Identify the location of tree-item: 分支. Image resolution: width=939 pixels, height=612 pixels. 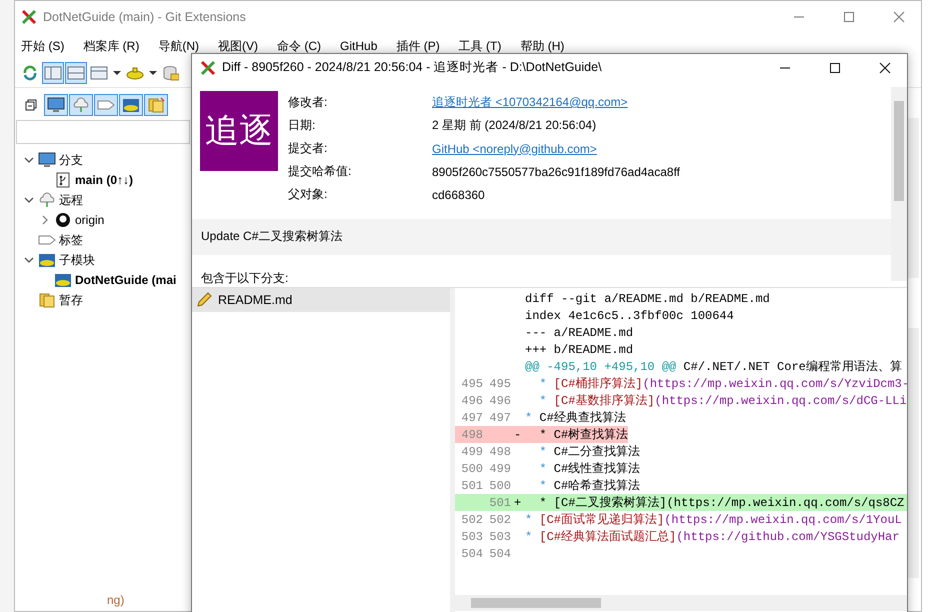
(71, 160).